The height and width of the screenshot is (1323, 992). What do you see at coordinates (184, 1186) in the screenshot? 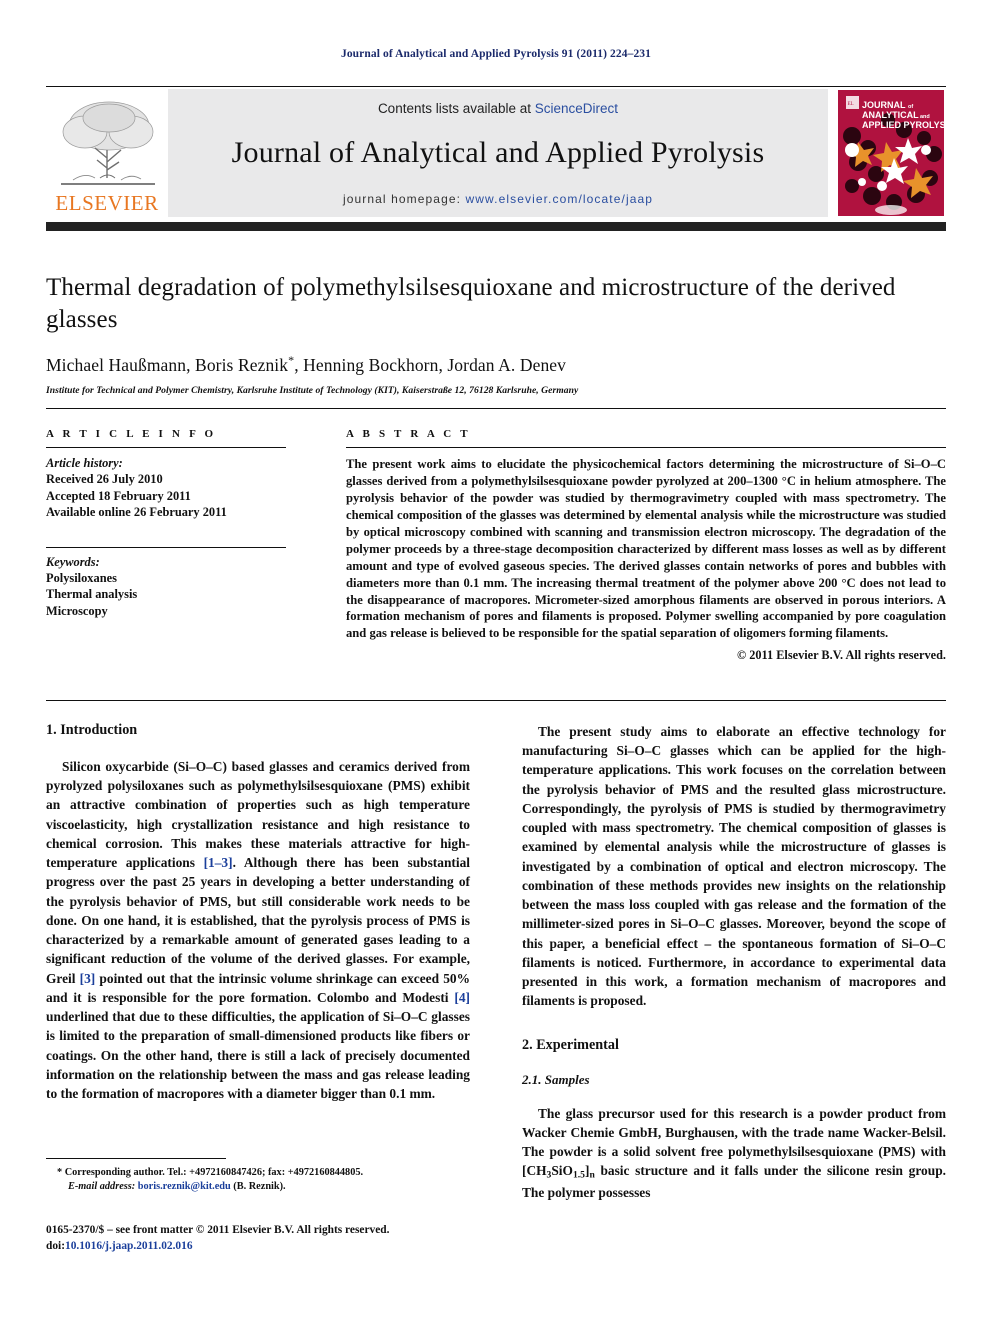
I see `email-address-link: boris.reznik@kit.edu` at bounding box center [184, 1186].